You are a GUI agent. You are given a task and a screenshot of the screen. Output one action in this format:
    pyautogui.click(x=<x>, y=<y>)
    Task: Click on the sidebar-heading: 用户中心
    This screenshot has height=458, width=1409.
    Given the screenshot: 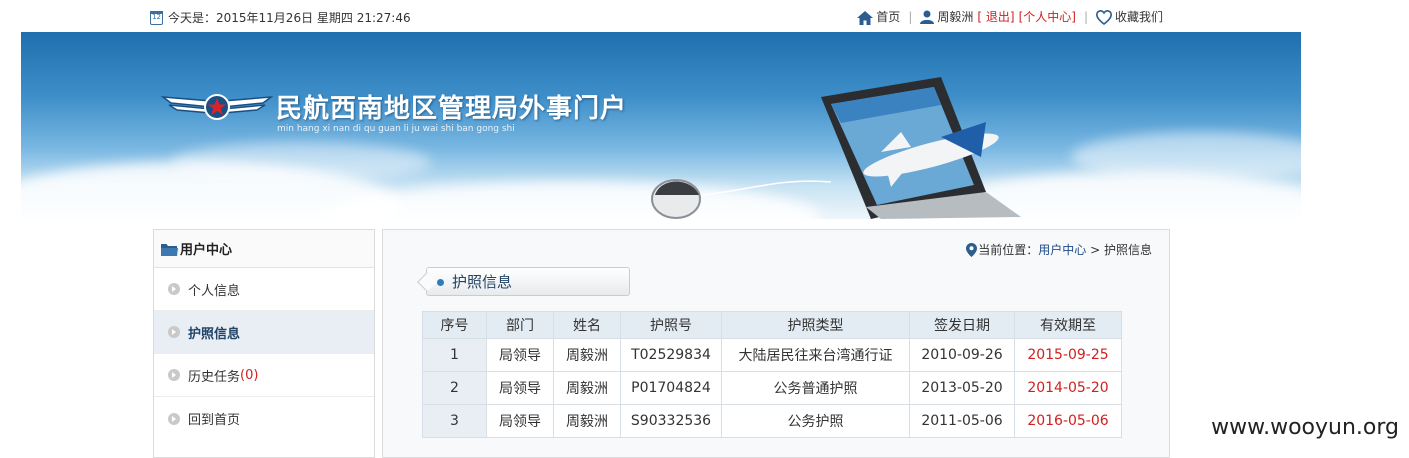 What is the action you would take?
    pyautogui.click(x=264, y=249)
    